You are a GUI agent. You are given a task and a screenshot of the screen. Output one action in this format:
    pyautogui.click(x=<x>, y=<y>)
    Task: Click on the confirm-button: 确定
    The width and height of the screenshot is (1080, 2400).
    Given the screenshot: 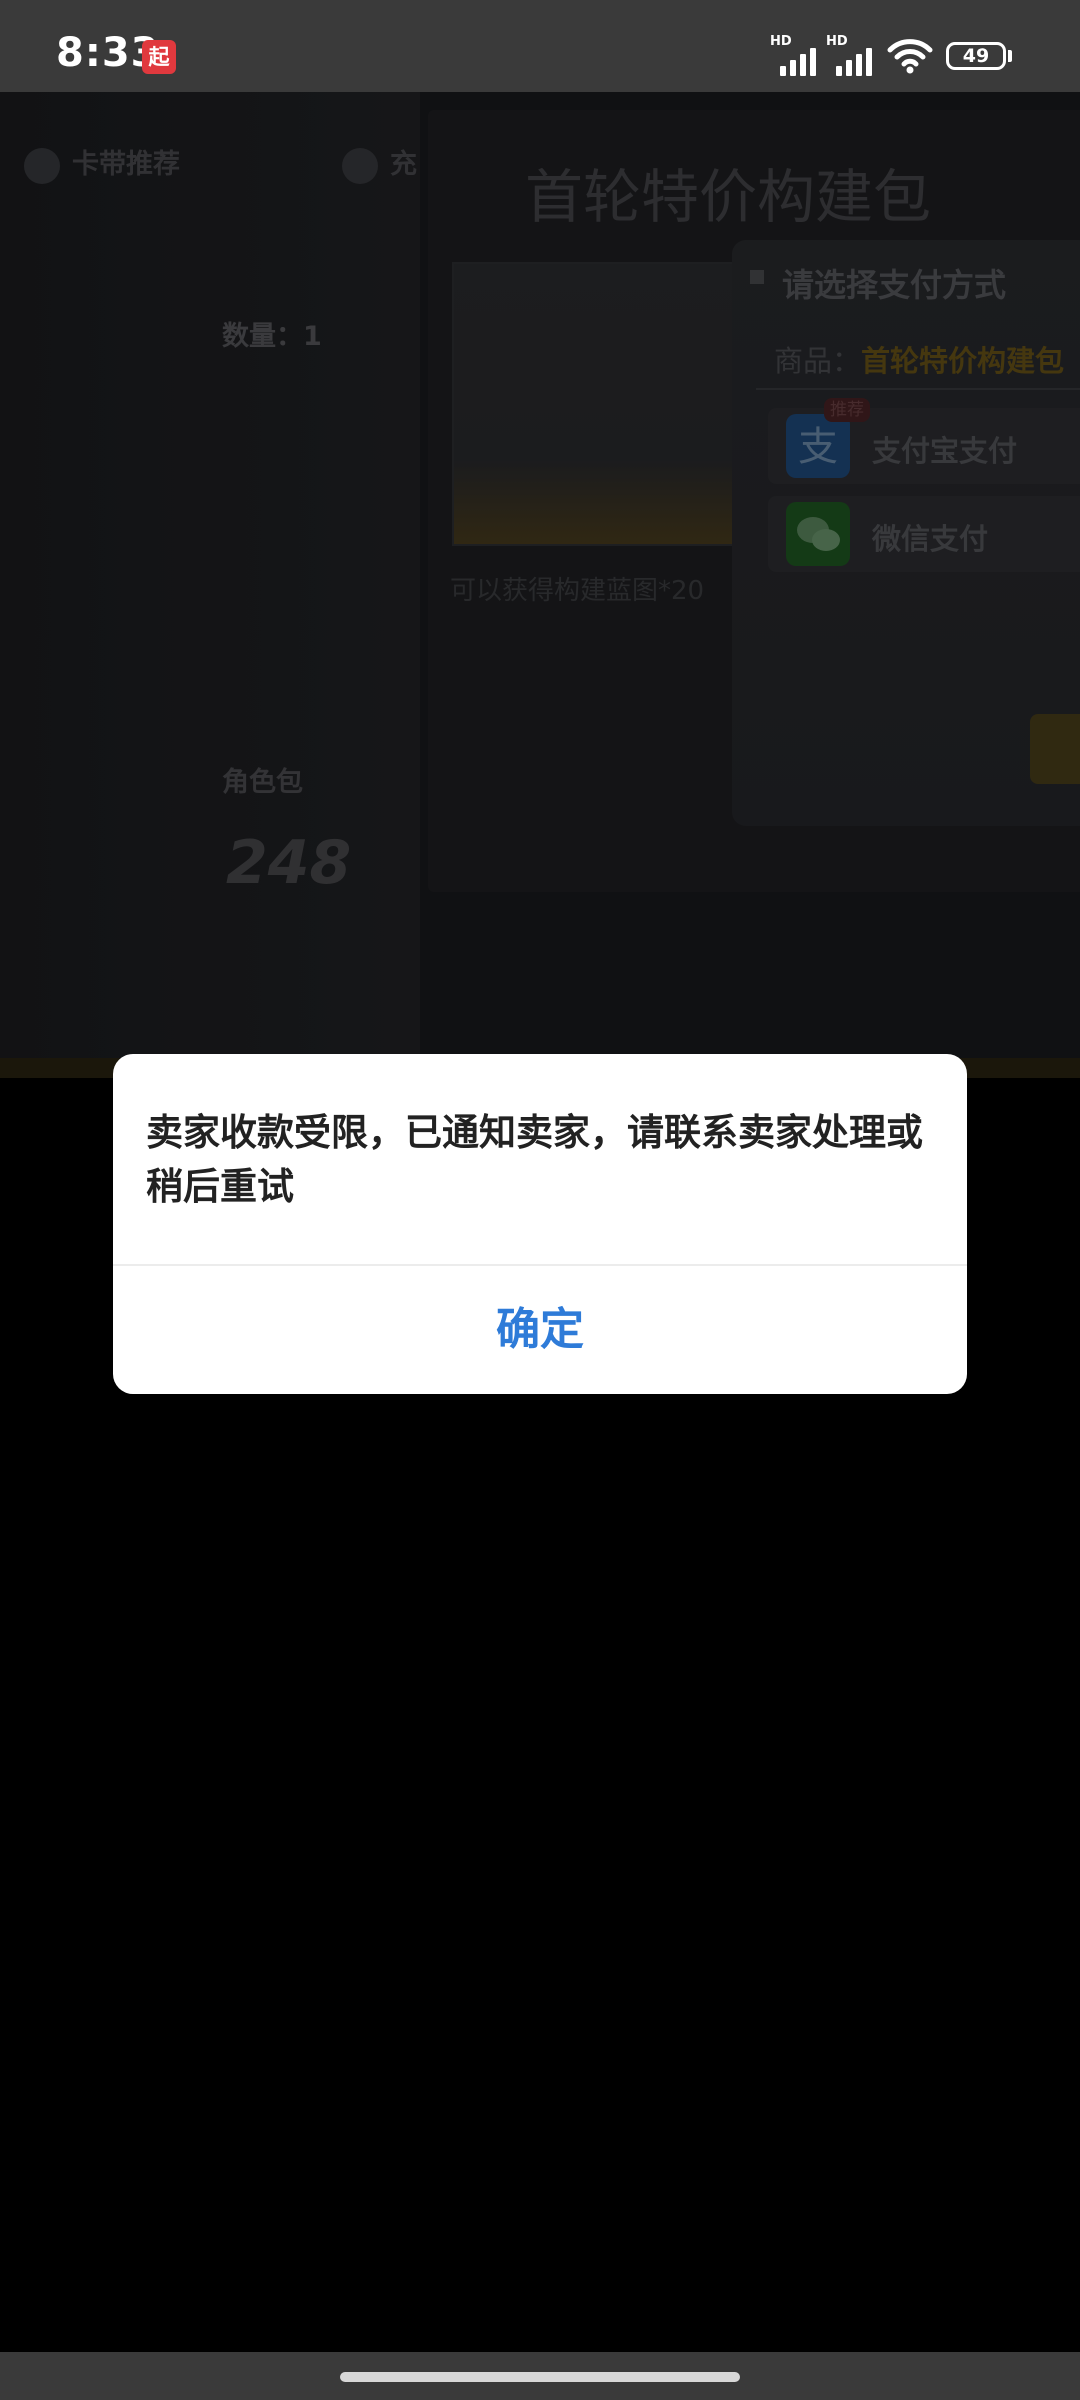 What is the action you would take?
    pyautogui.click(x=540, y=1330)
    